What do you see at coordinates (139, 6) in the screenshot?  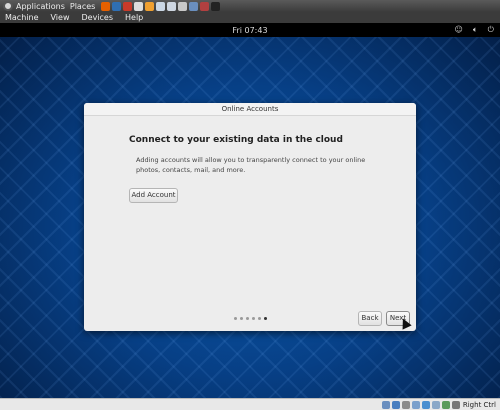 I see `editor-icon` at bounding box center [139, 6].